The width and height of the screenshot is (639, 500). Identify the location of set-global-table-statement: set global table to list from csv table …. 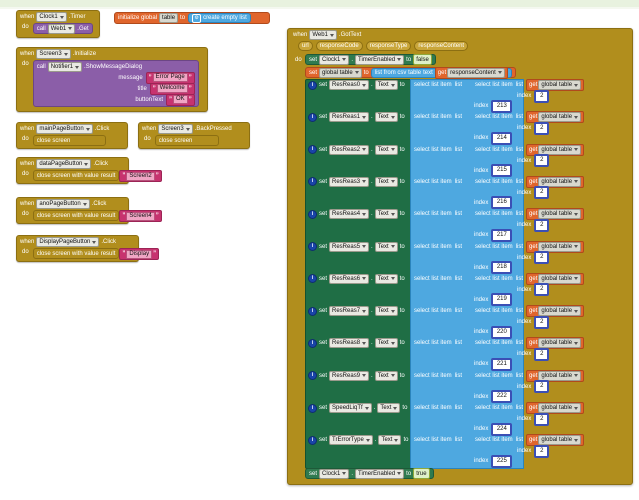
(410, 72).